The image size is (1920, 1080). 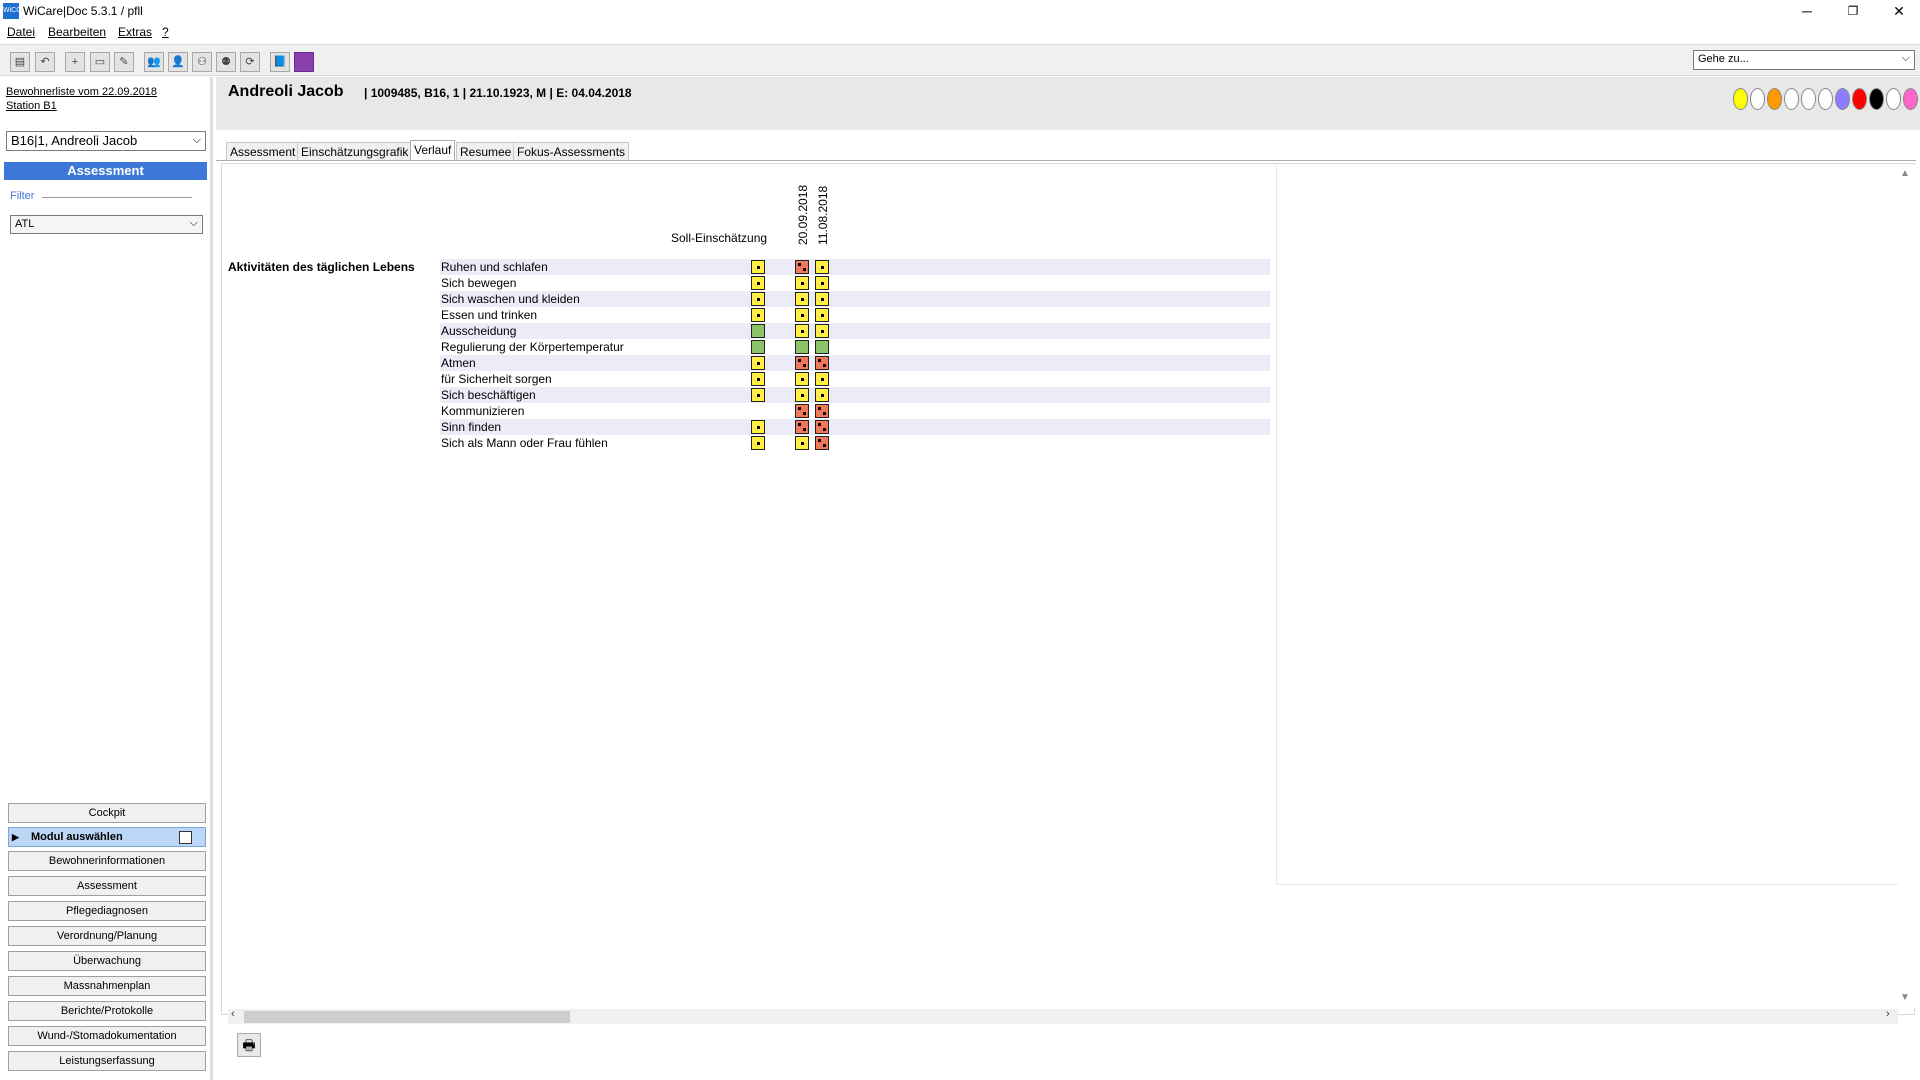 I want to click on scroll-left-icon: ‹, so click(x=233, y=1014).